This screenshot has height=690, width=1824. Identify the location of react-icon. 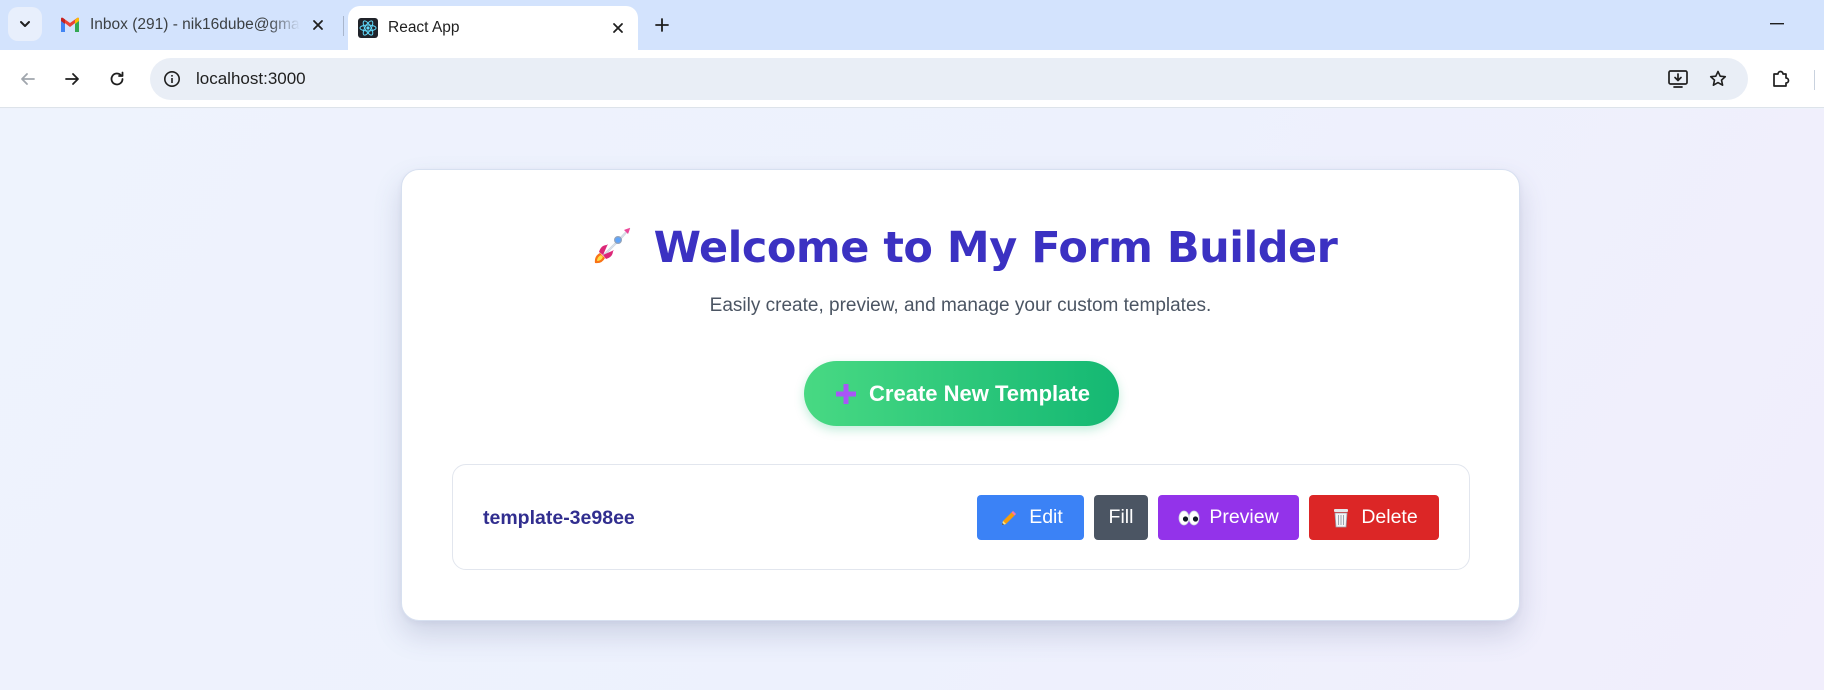
(368, 28).